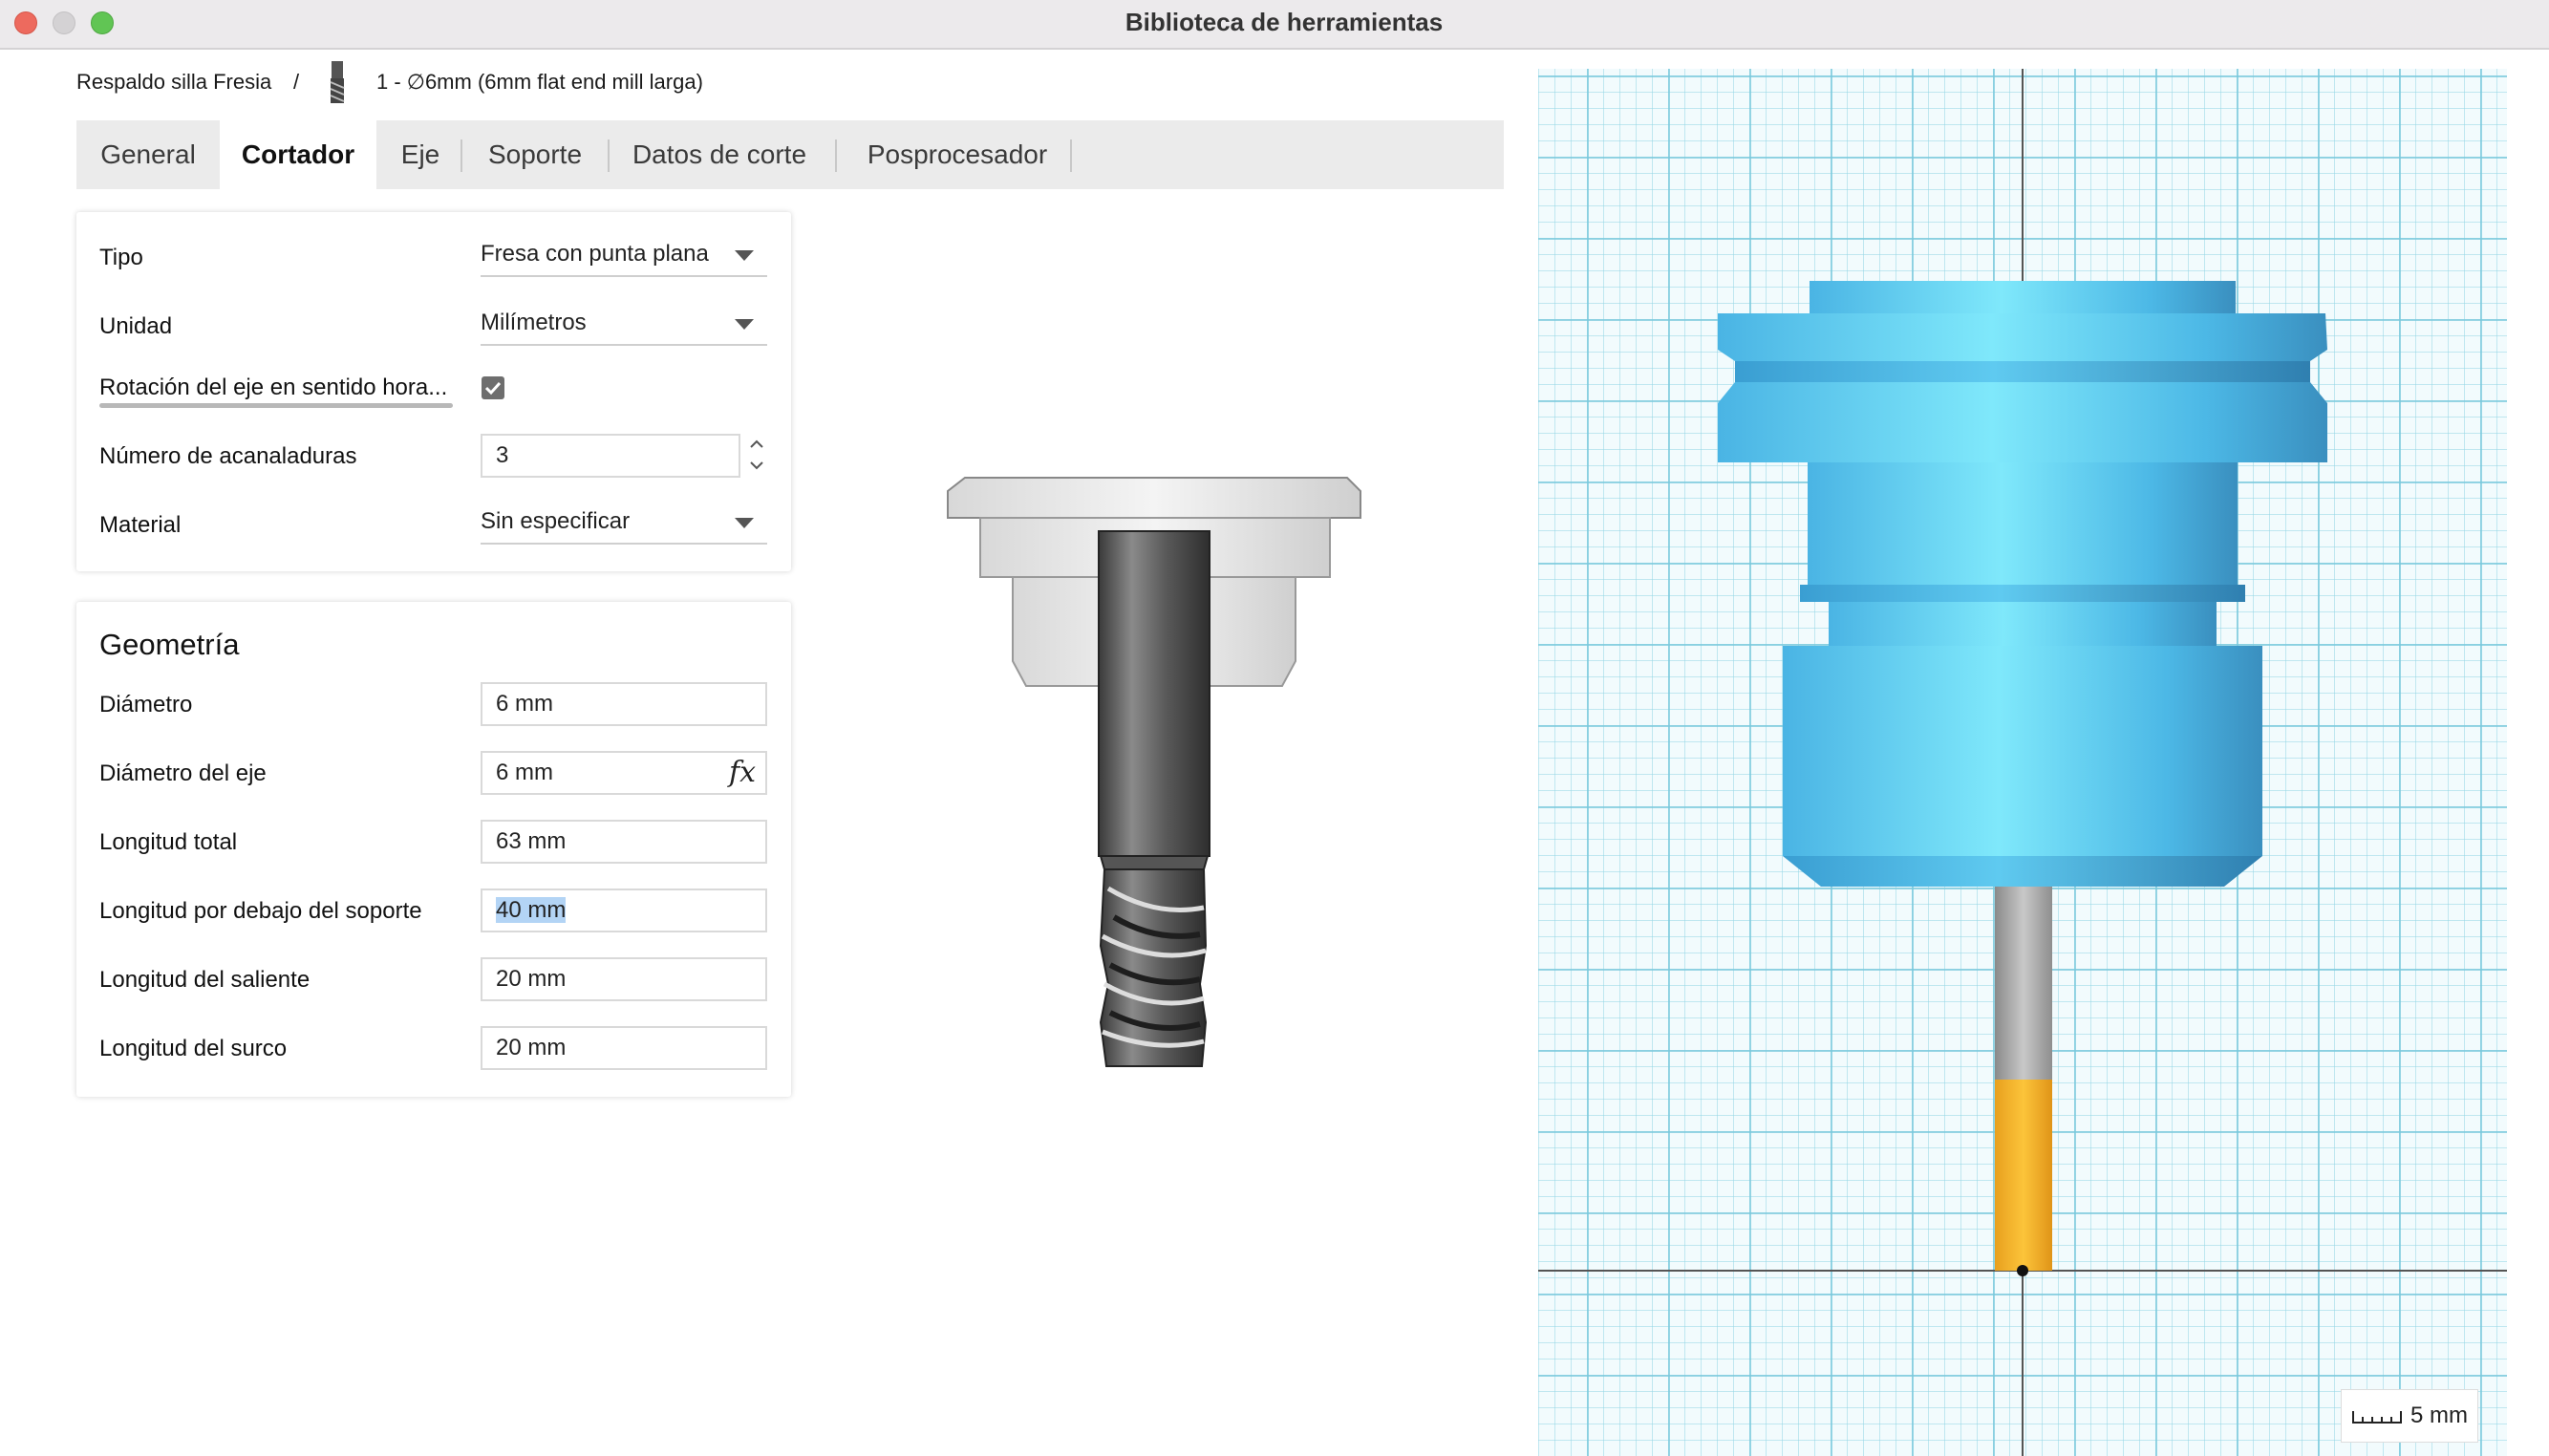 The height and width of the screenshot is (1456, 2549). What do you see at coordinates (193, 1048) in the screenshot?
I see `flute-length-label: Longitud del surco` at bounding box center [193, 1048].